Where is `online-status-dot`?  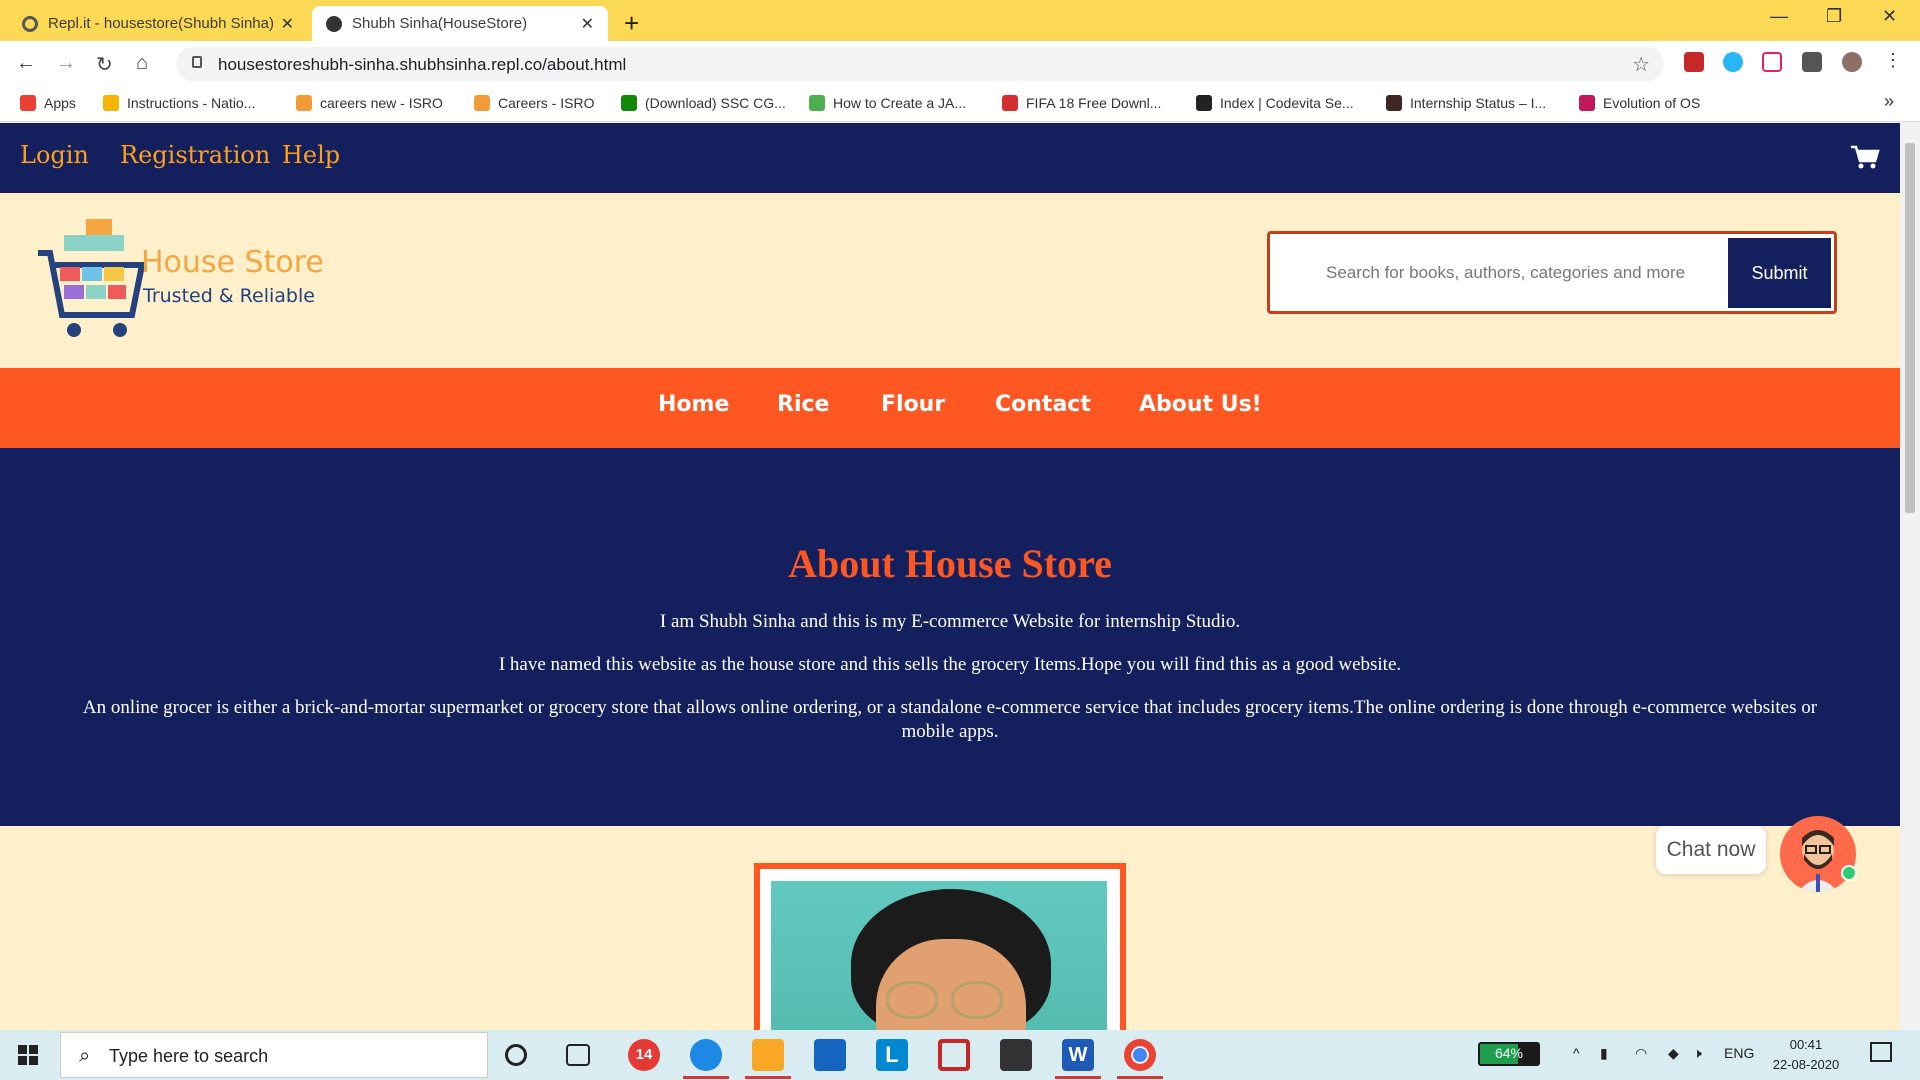 online-status-dot is located at coordinates (1849, 873).